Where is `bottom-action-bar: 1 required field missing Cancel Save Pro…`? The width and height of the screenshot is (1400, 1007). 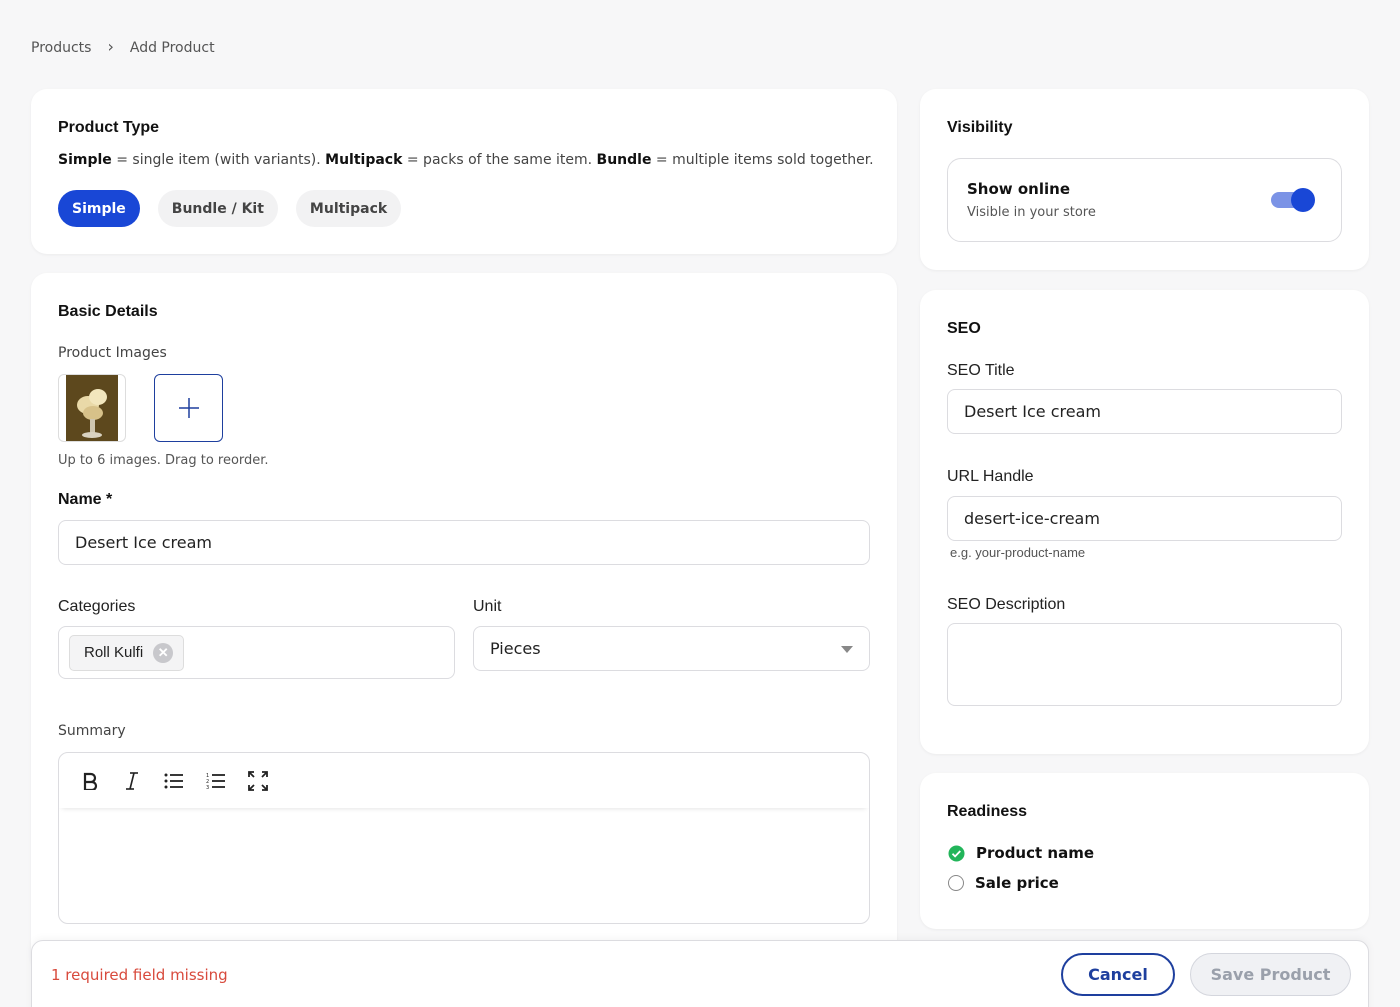 bottom-action-bar: 1 required field missing Cancel Save Pro… is located at coordinates (700, 973).